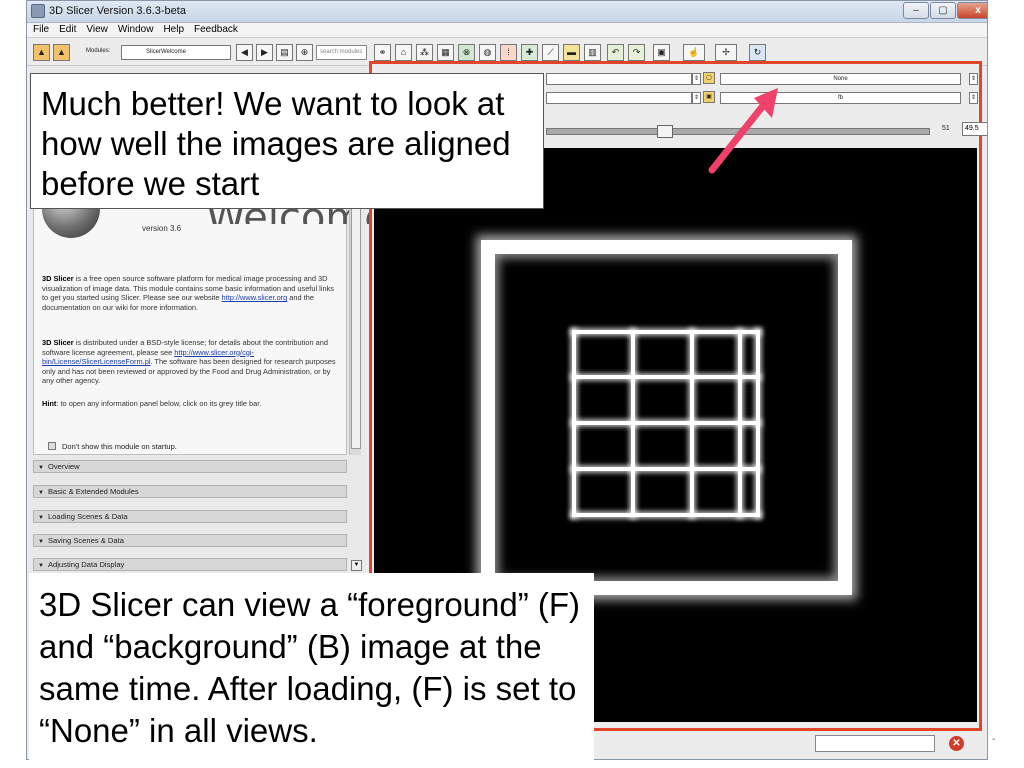 The height and width of the screenshot is (768, 1024). What do you see at coordinates (41, 52) in the screenshot?
I see `load-scene-icon: ▲` at bounding box center [41, 52].